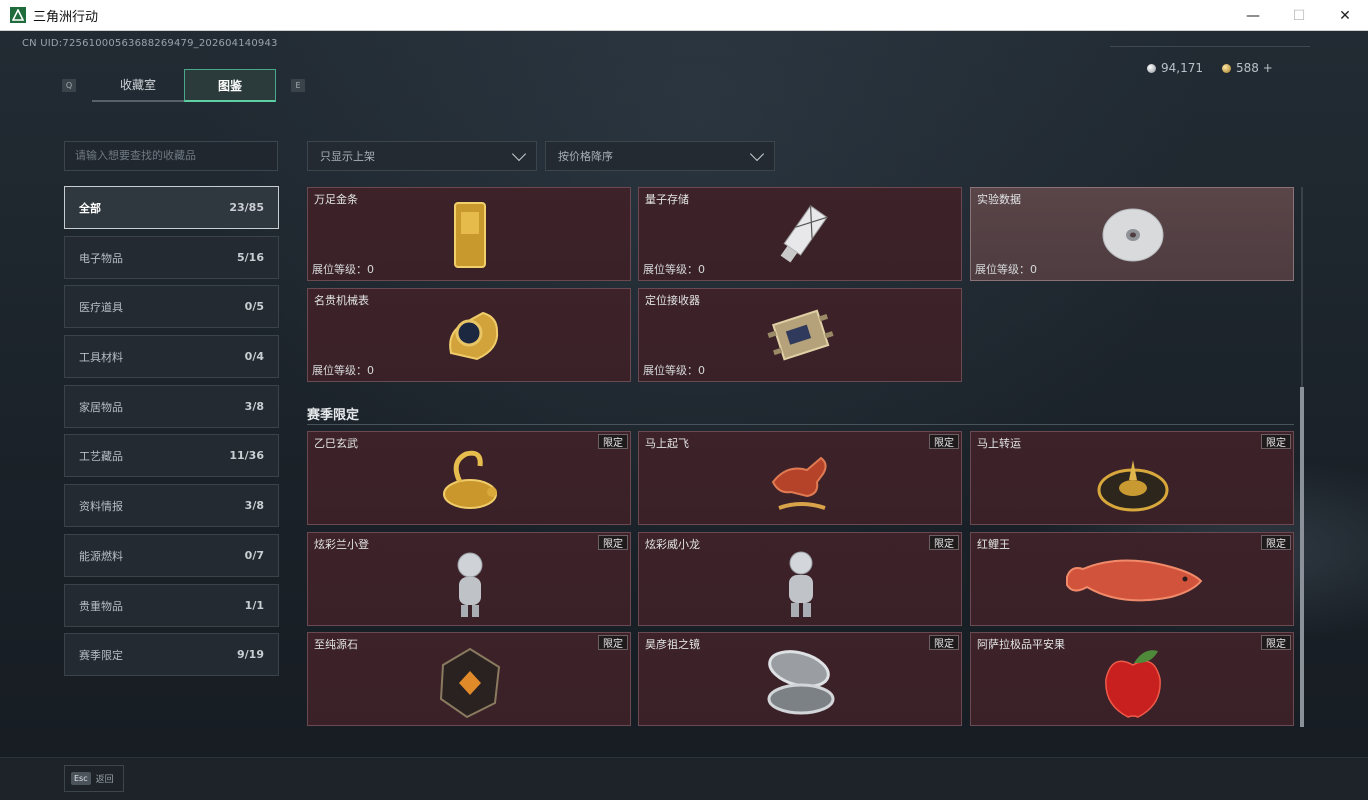 The height and width of the screenshot is (800, 1368). What do you see at coordinates (1254, 68) in the screenshot?
I see `gold-amount: 588 +` at bounding box center [1254, 68].